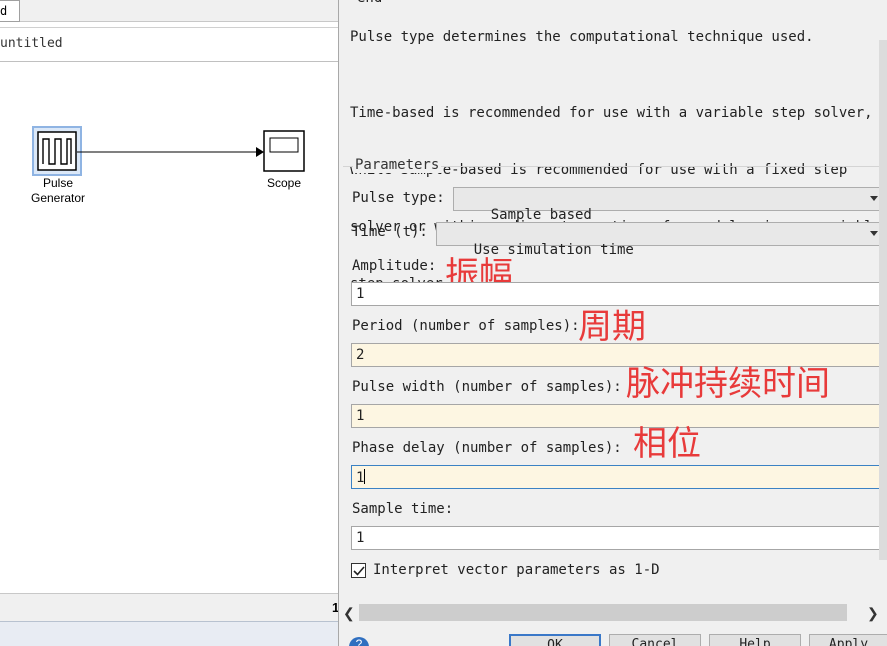 This screenshot has height=646, width=887. What do you see at coordinates (284, 151) in the screenshot?
I see `scope-block` at bounding box center [284, 151].